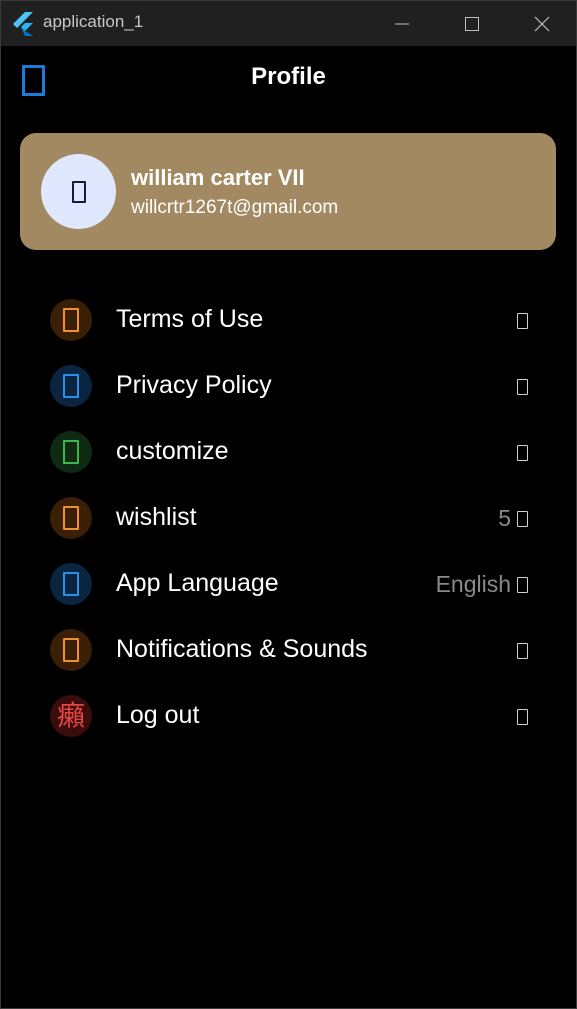  Describe the element at coordinates (235, 207) in the screenshot. I see `user-email: willcrtr1267t@gmail.com` at that location.